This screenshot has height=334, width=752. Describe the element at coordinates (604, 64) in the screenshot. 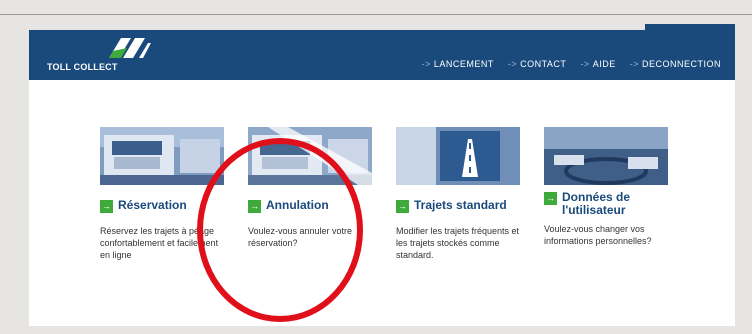

I see `nav-label: AIDE` at that location.